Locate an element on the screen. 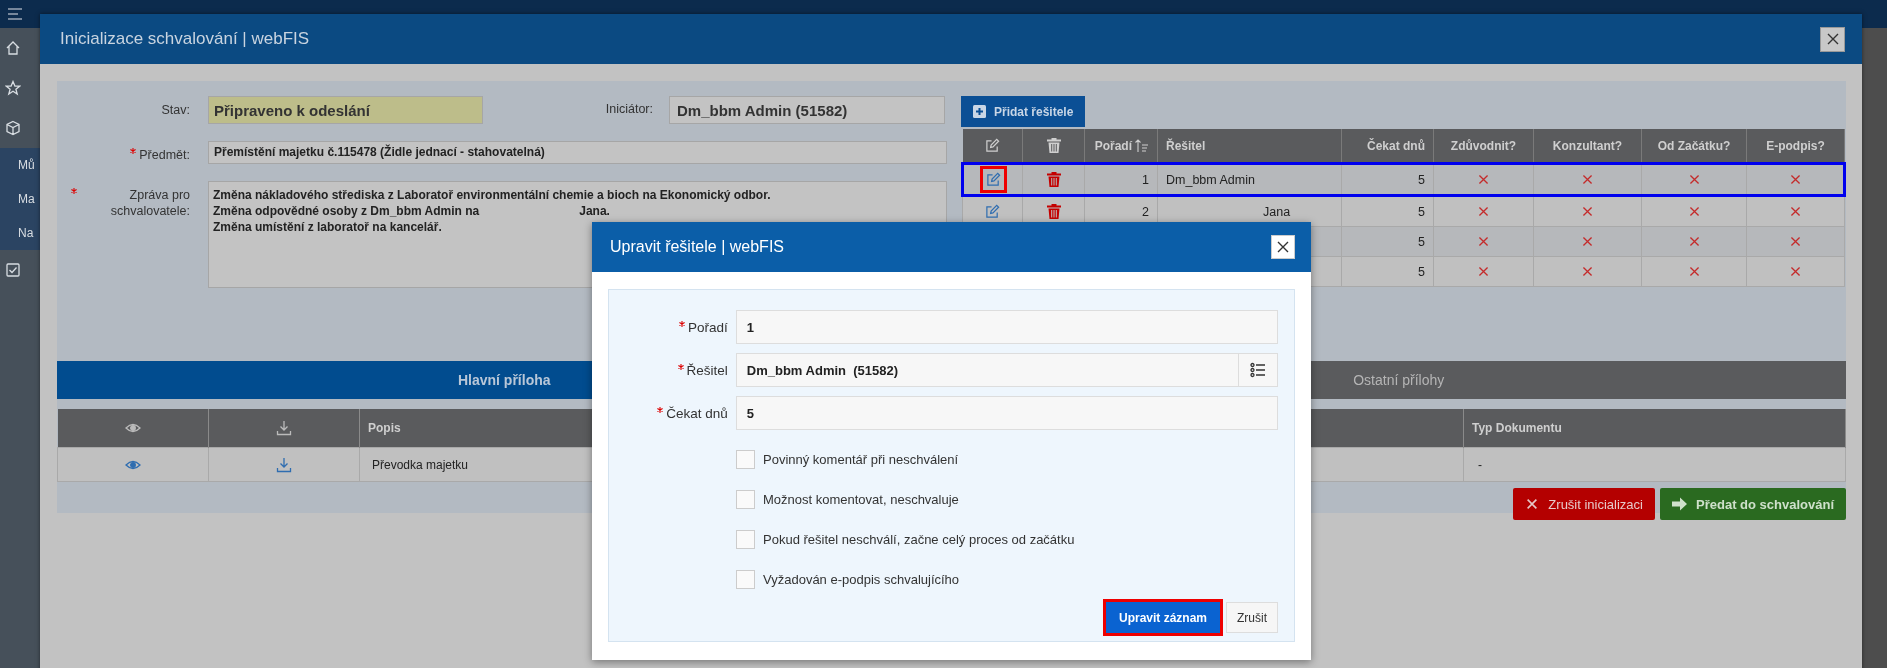  home-icon is located at coordinates (13, 48).